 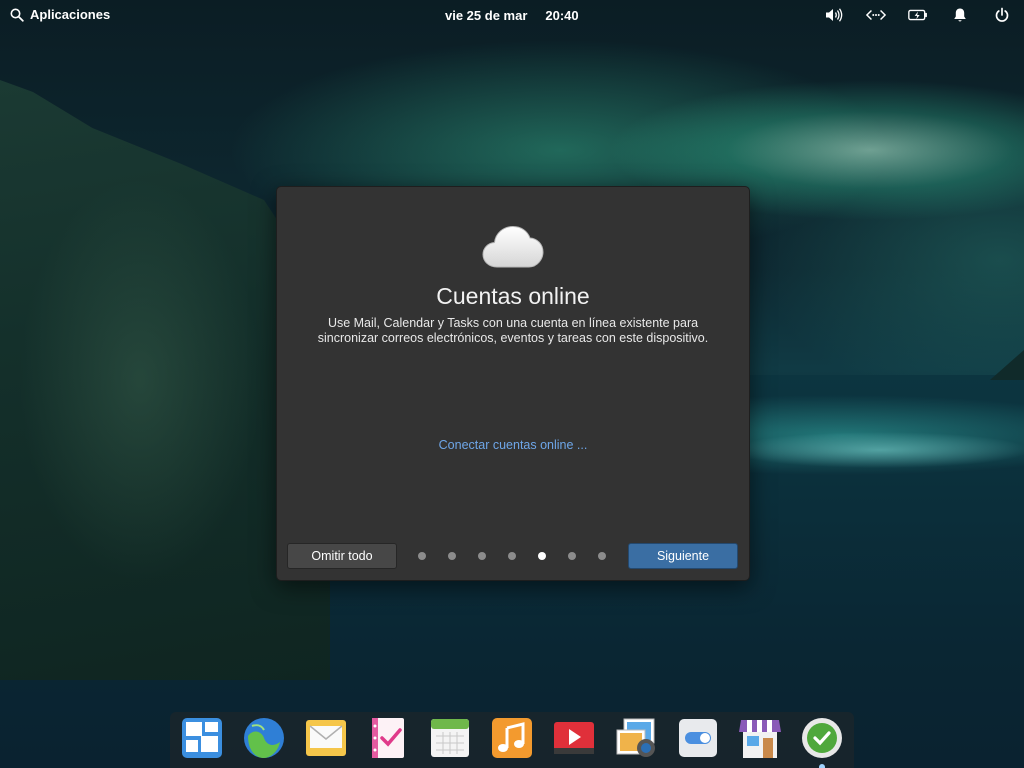 What do you see at coordinates (512, 738) in the screenshot?
I see `music-icon` at bounding box center [512, 738].